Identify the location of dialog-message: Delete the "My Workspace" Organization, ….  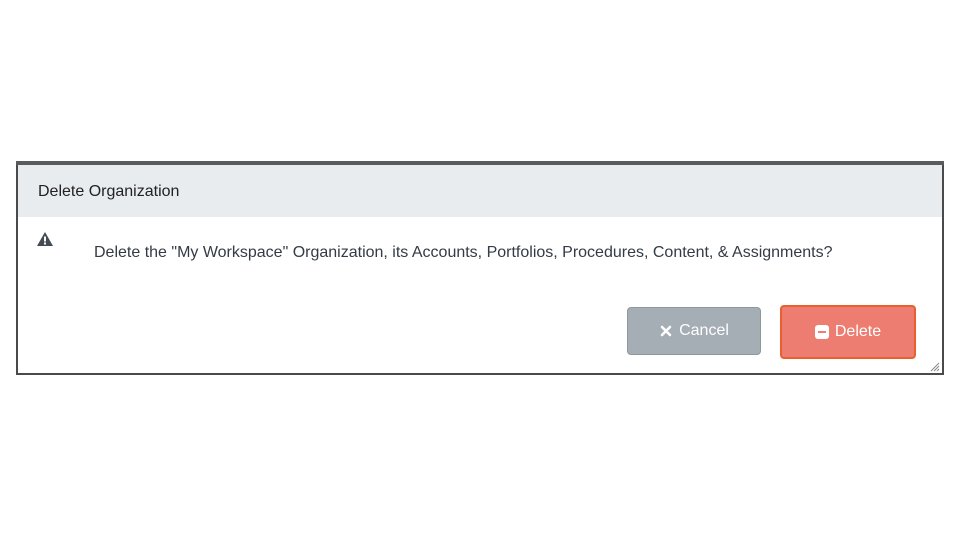
(463, 252).